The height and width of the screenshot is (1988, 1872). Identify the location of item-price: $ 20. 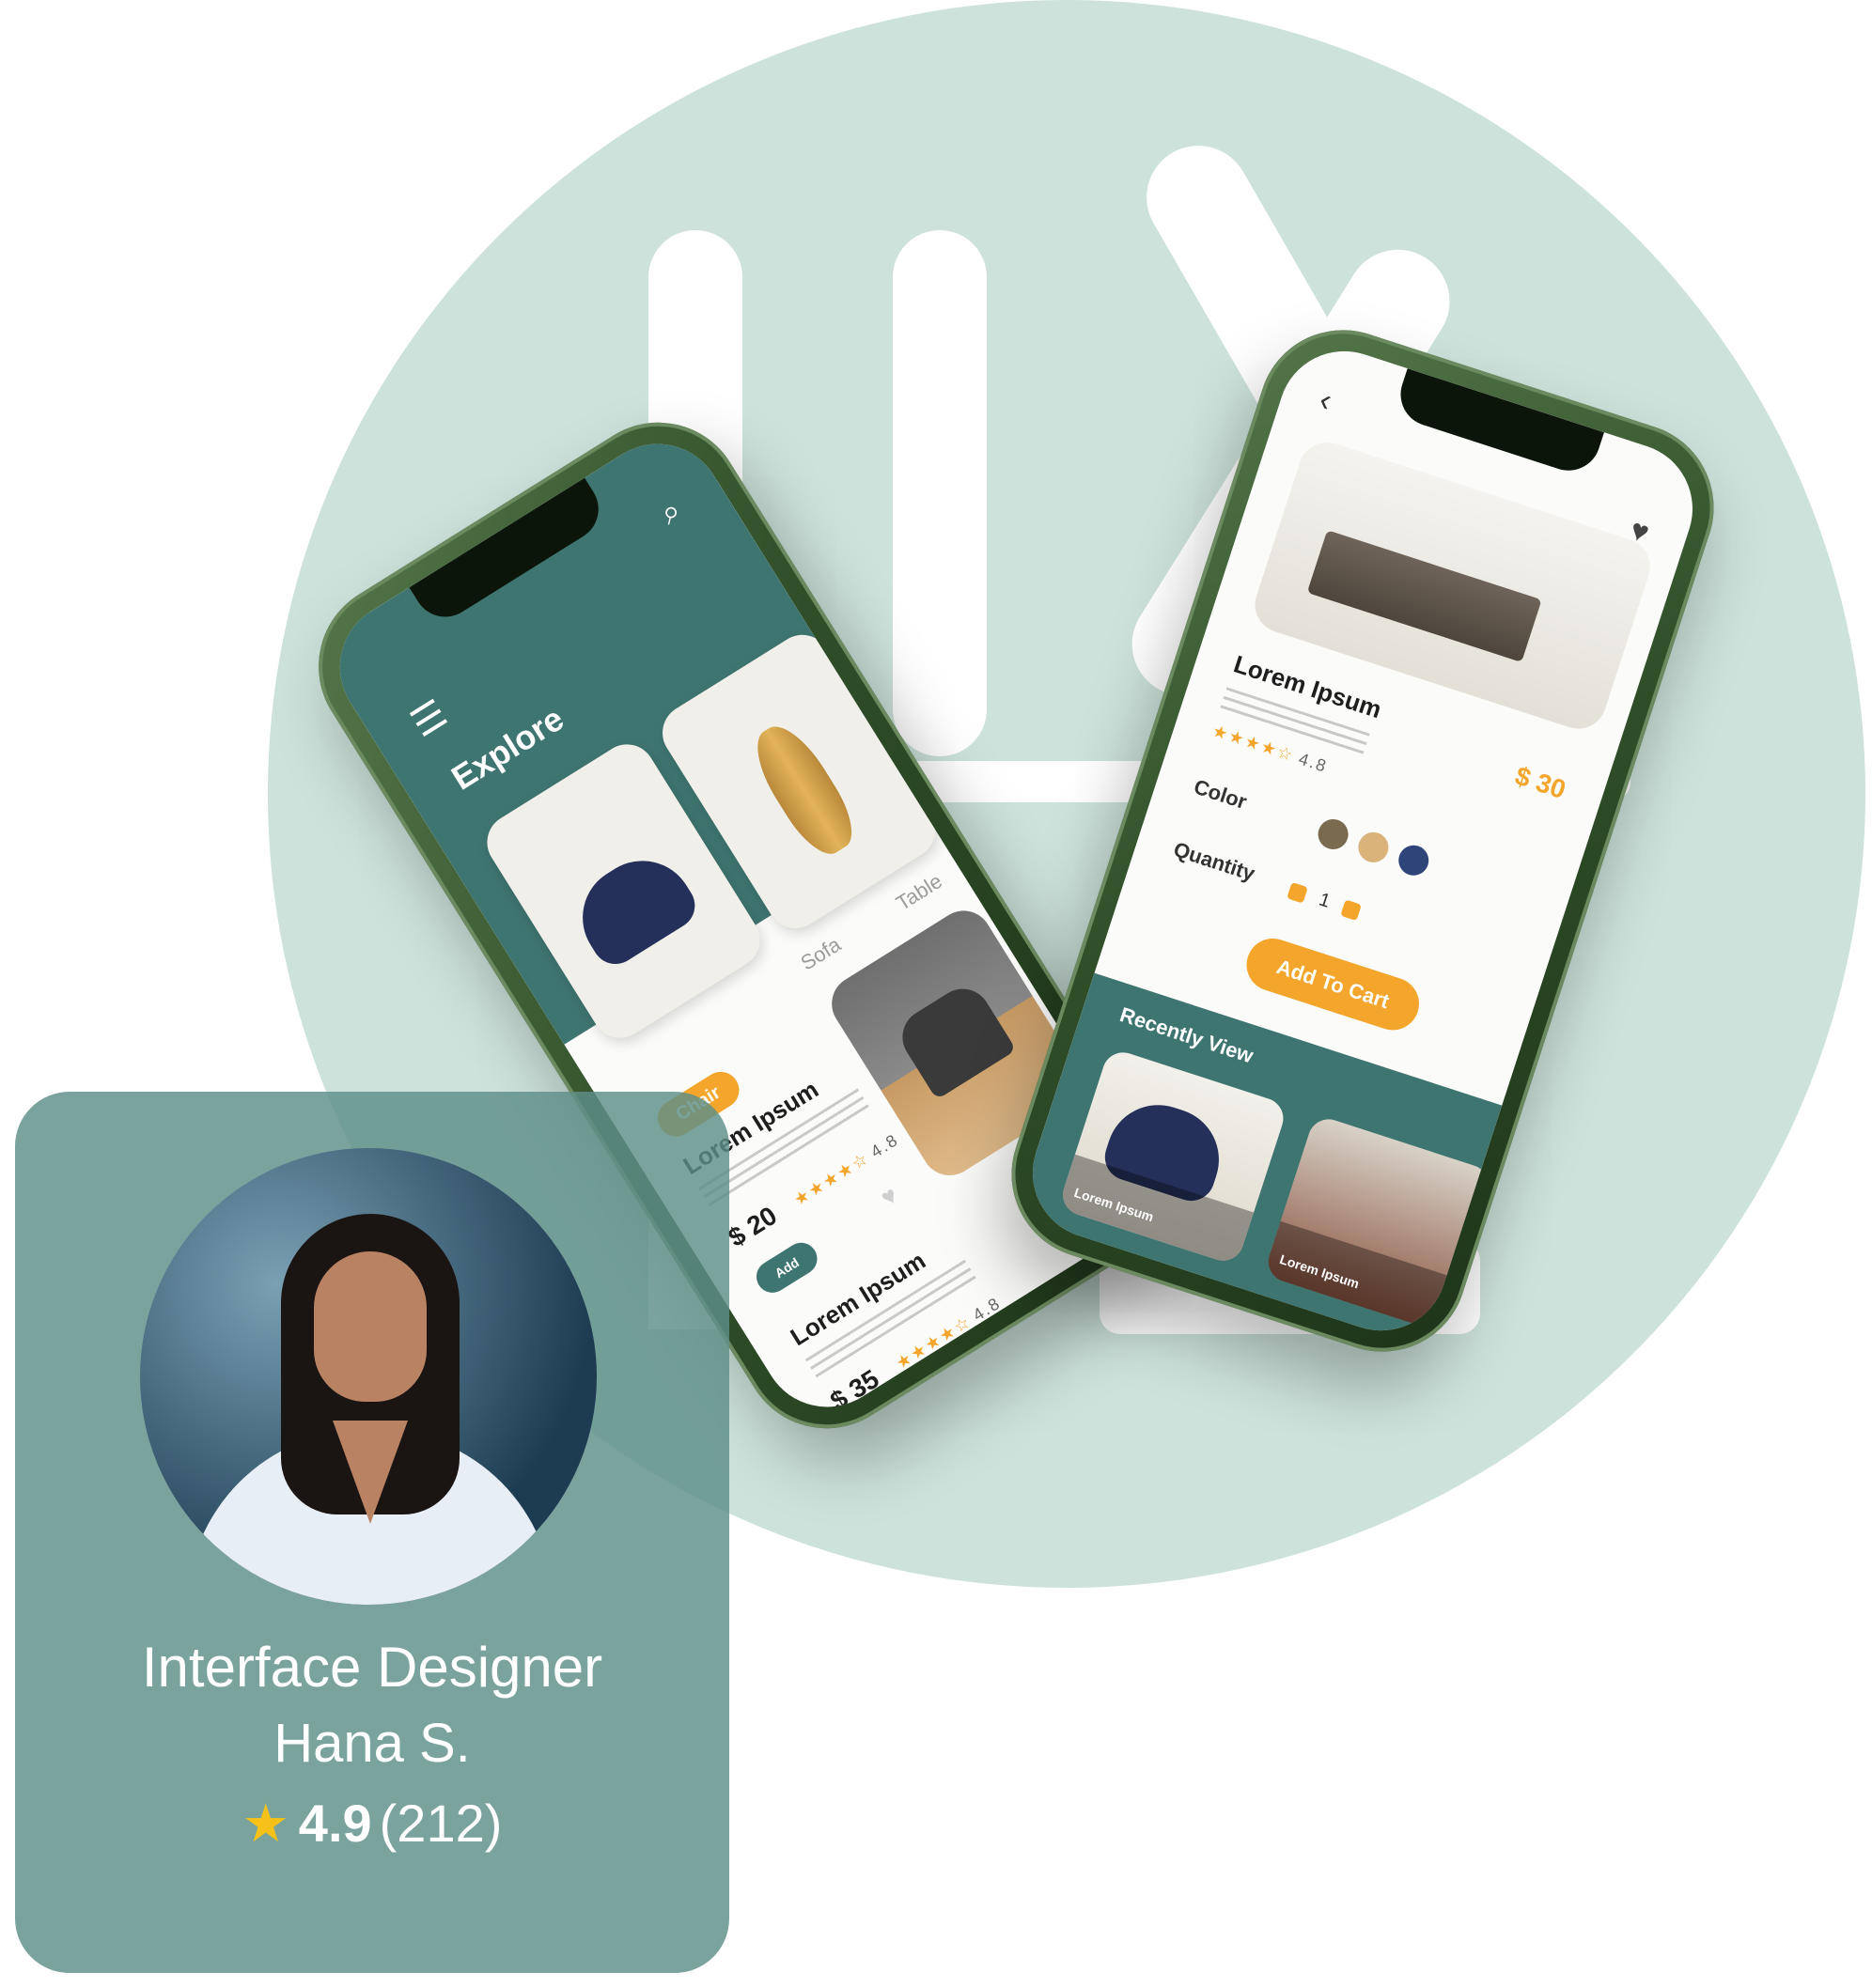
(753, 1226).